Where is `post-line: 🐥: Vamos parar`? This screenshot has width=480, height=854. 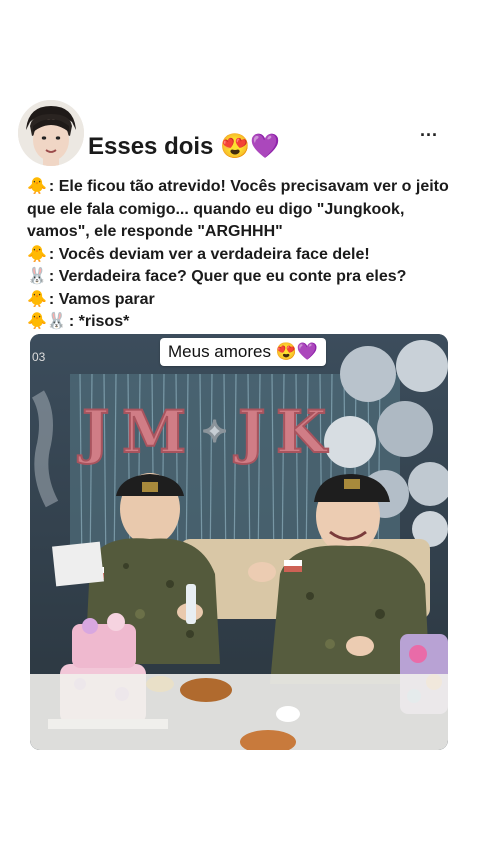 post-line: 🐥: Vamos parar is located at coordinates (242, 300).